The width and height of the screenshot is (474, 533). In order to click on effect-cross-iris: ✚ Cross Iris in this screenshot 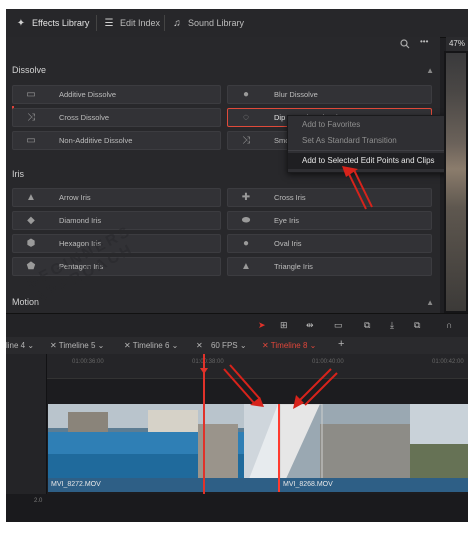, I will do `click(329, 197)`.